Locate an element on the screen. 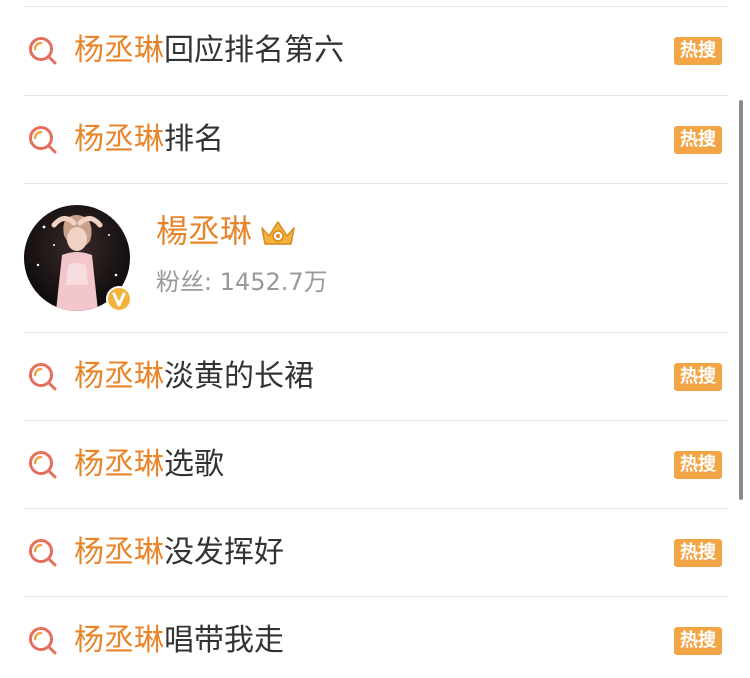 The height and width of the screenshot is (678, 750). suggestion-suffix: 选歌 is located at coordinates (194, 464).